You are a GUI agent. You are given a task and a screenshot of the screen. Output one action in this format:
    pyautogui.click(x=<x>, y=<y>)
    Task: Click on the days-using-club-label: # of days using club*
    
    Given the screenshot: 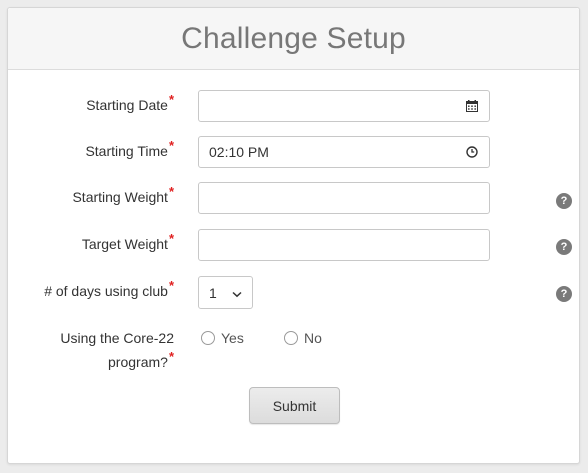 What is the action you would take?
    pyautogui.click(x=109, y=291)
    